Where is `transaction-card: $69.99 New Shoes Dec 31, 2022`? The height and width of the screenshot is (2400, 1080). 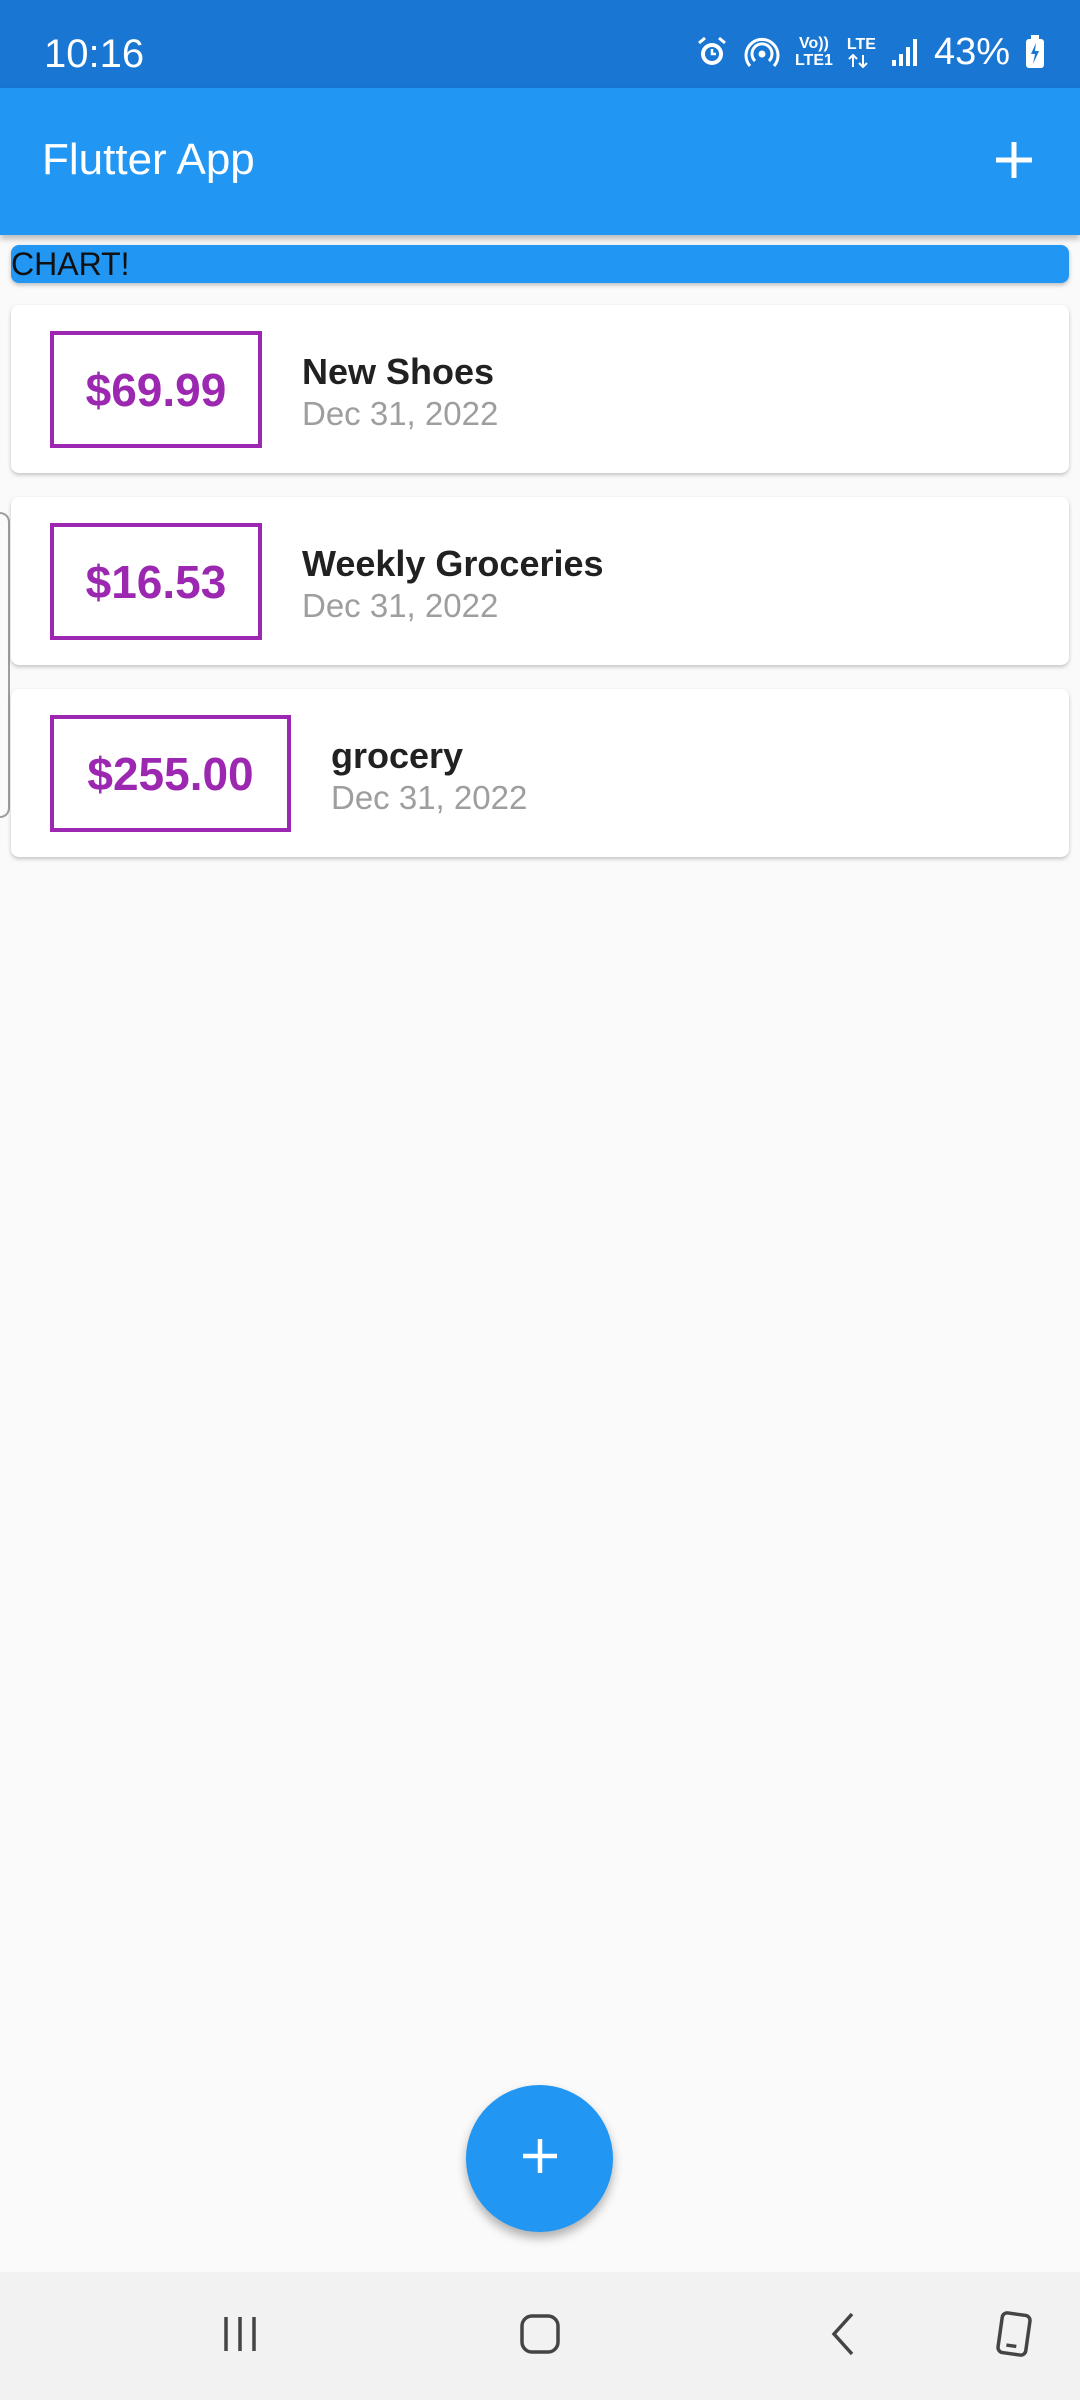
transaction-card: $69.99 New Shoes Dec 31, 2022 is located at coordinates (540, 389).